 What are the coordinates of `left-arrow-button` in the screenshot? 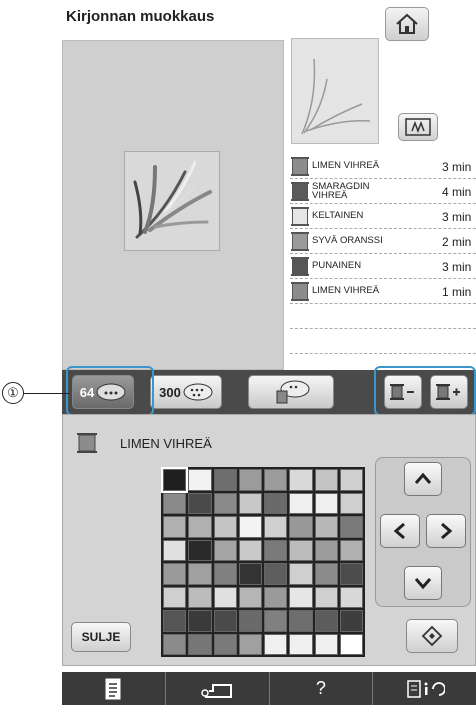 It's located at (400, 531).